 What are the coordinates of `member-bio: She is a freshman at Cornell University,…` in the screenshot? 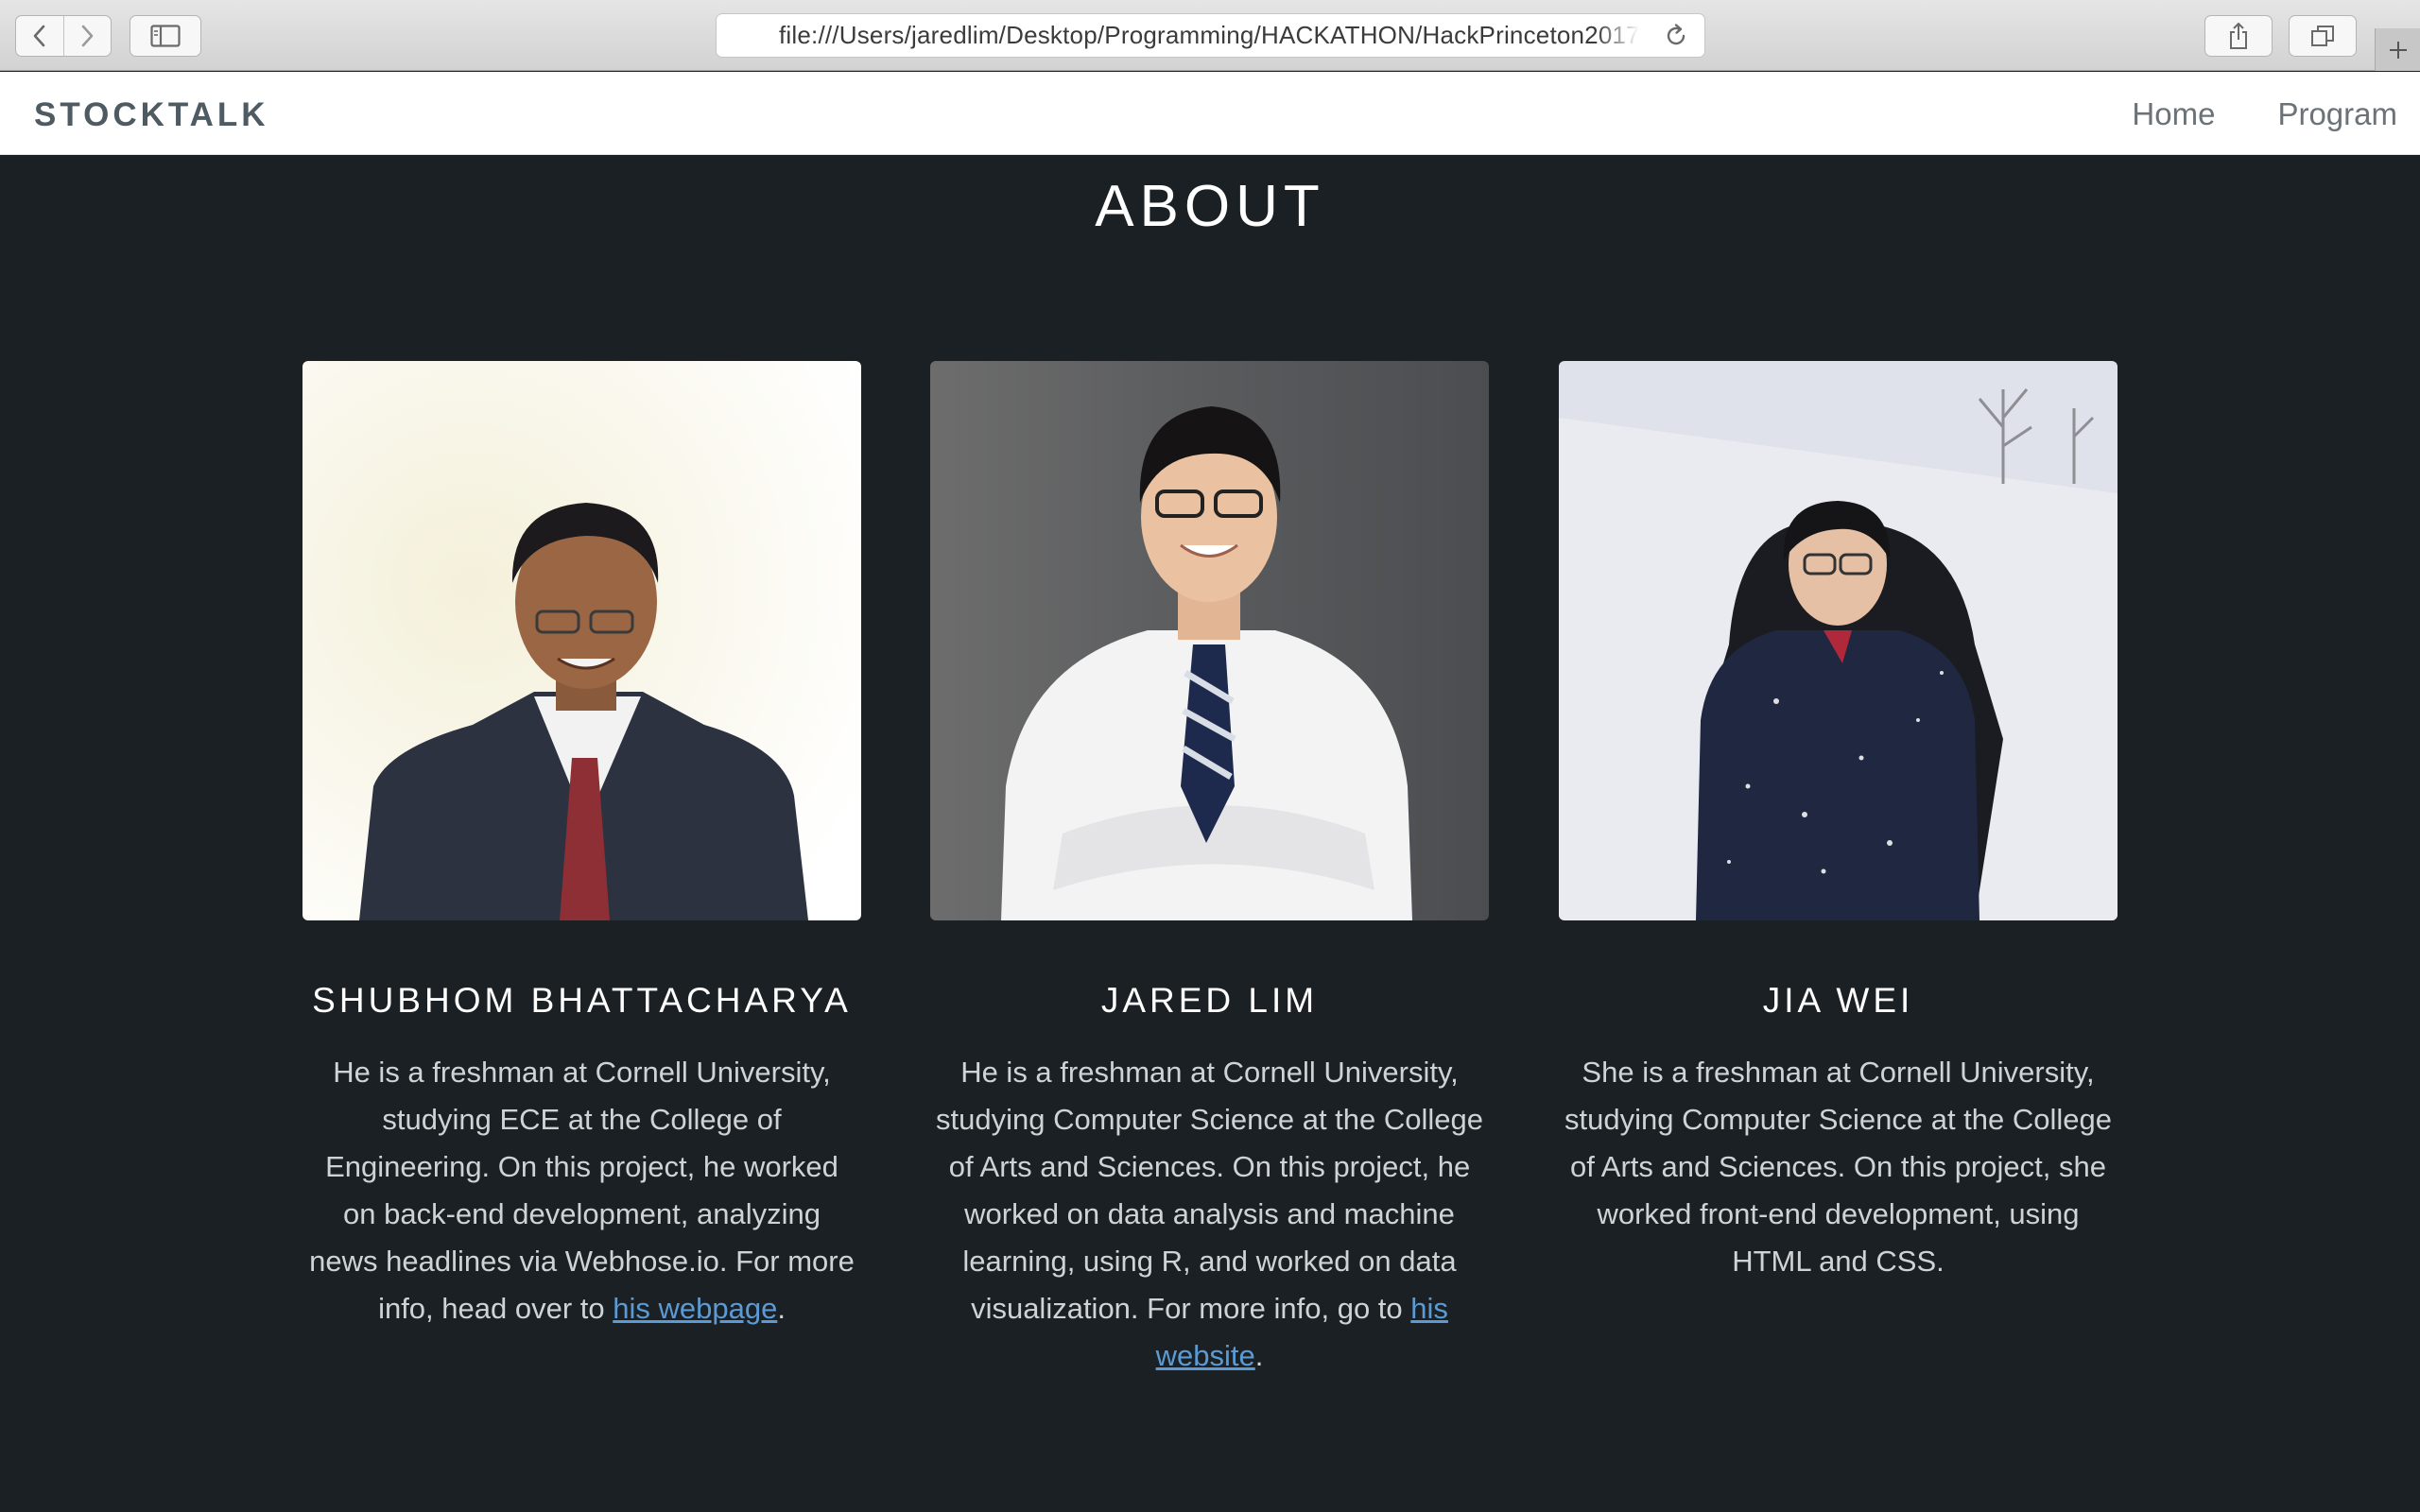 It's located at (1838, 1167).